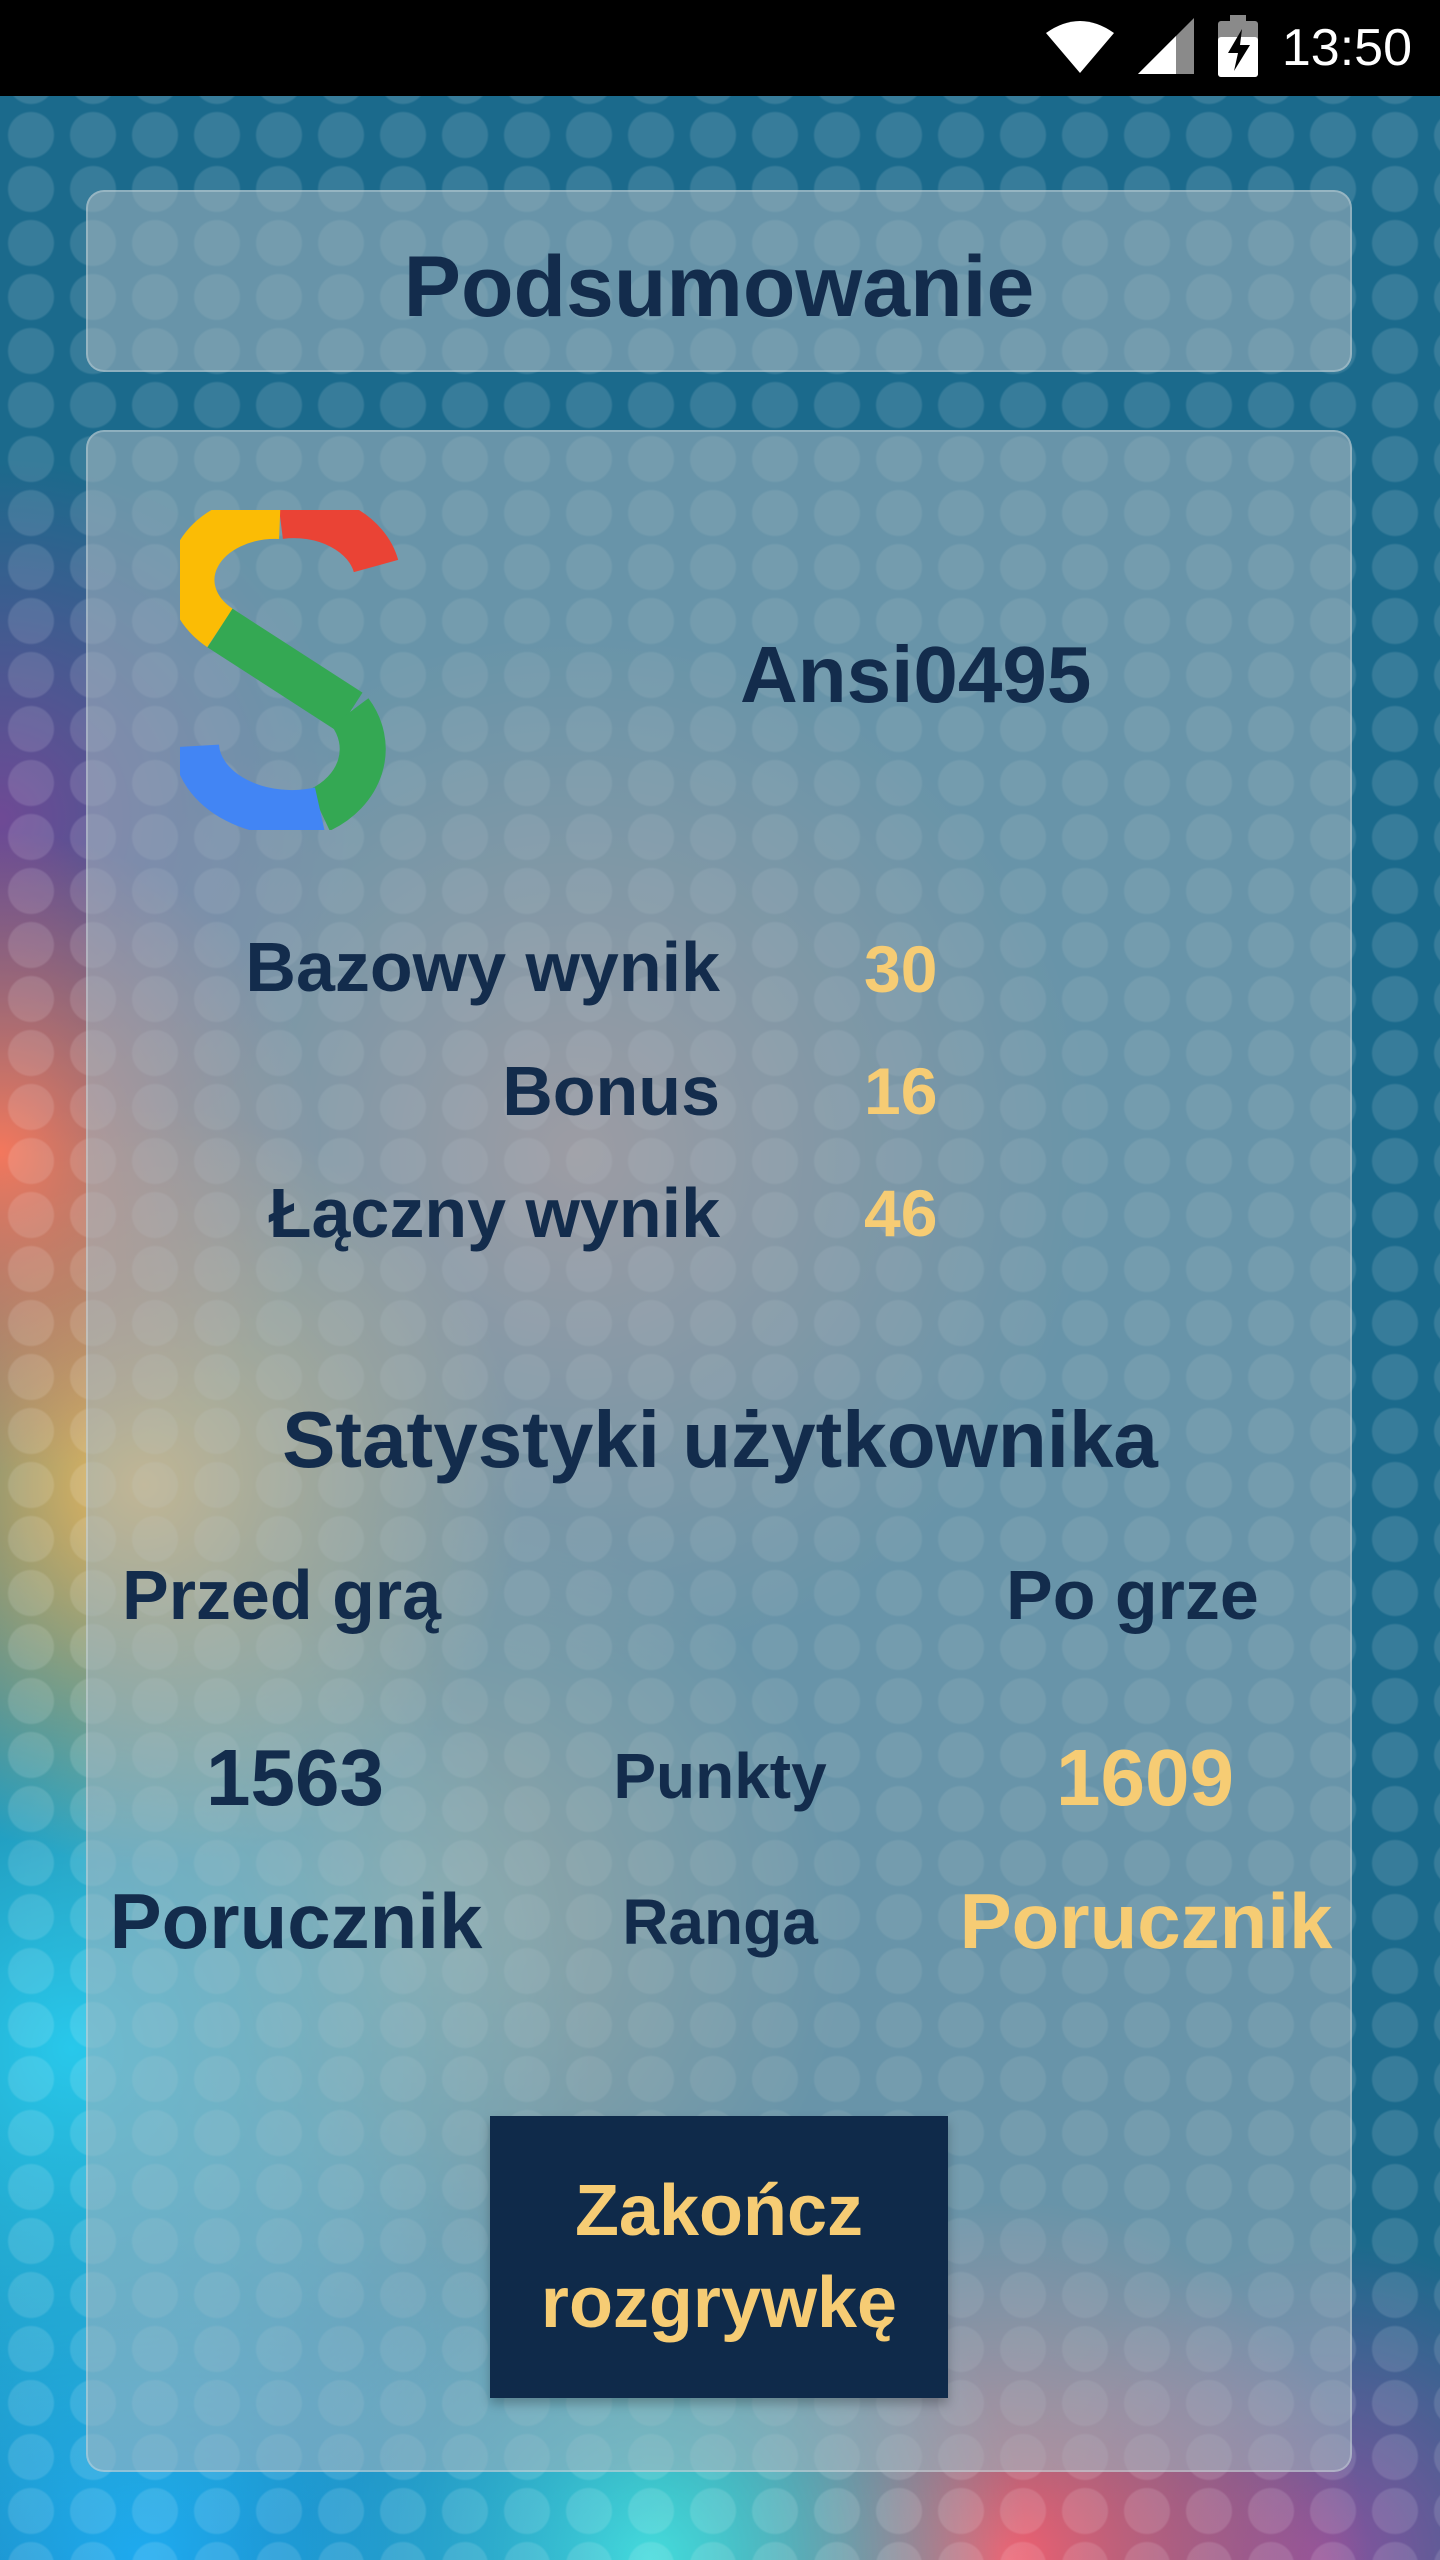  Describe the element at coordinates (1237, 48) in the screenshot. I see `battery-charging-icon` at that location.